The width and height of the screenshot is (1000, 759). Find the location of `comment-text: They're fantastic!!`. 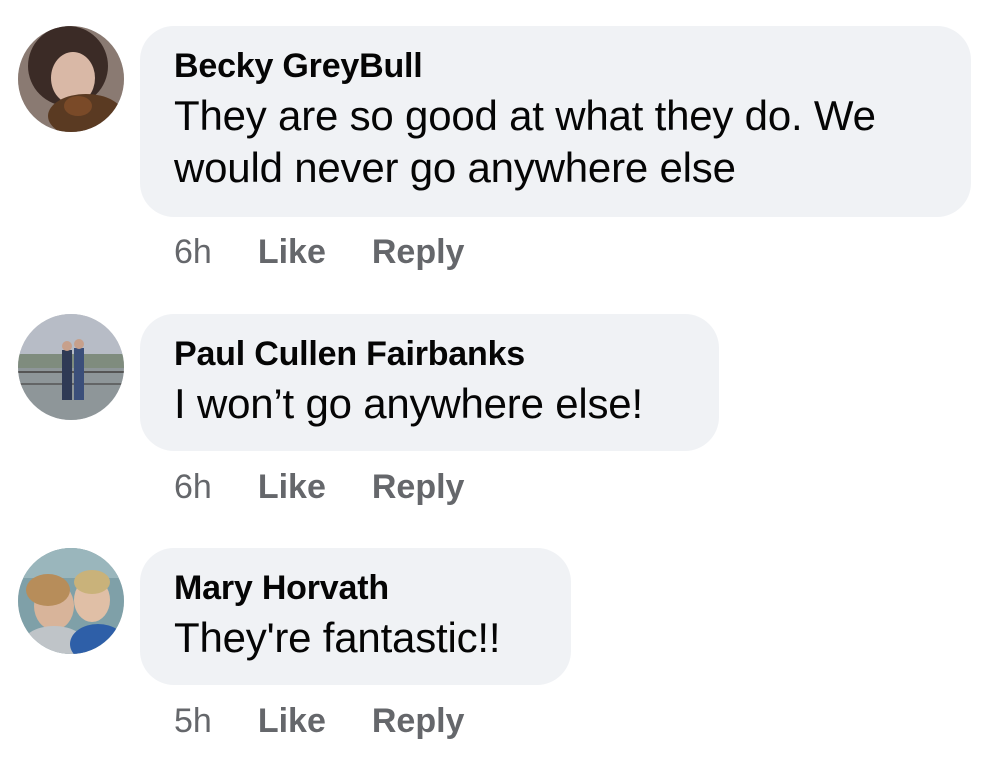

comment-text: They're fantastic!! is located at coordinates (337, 637).